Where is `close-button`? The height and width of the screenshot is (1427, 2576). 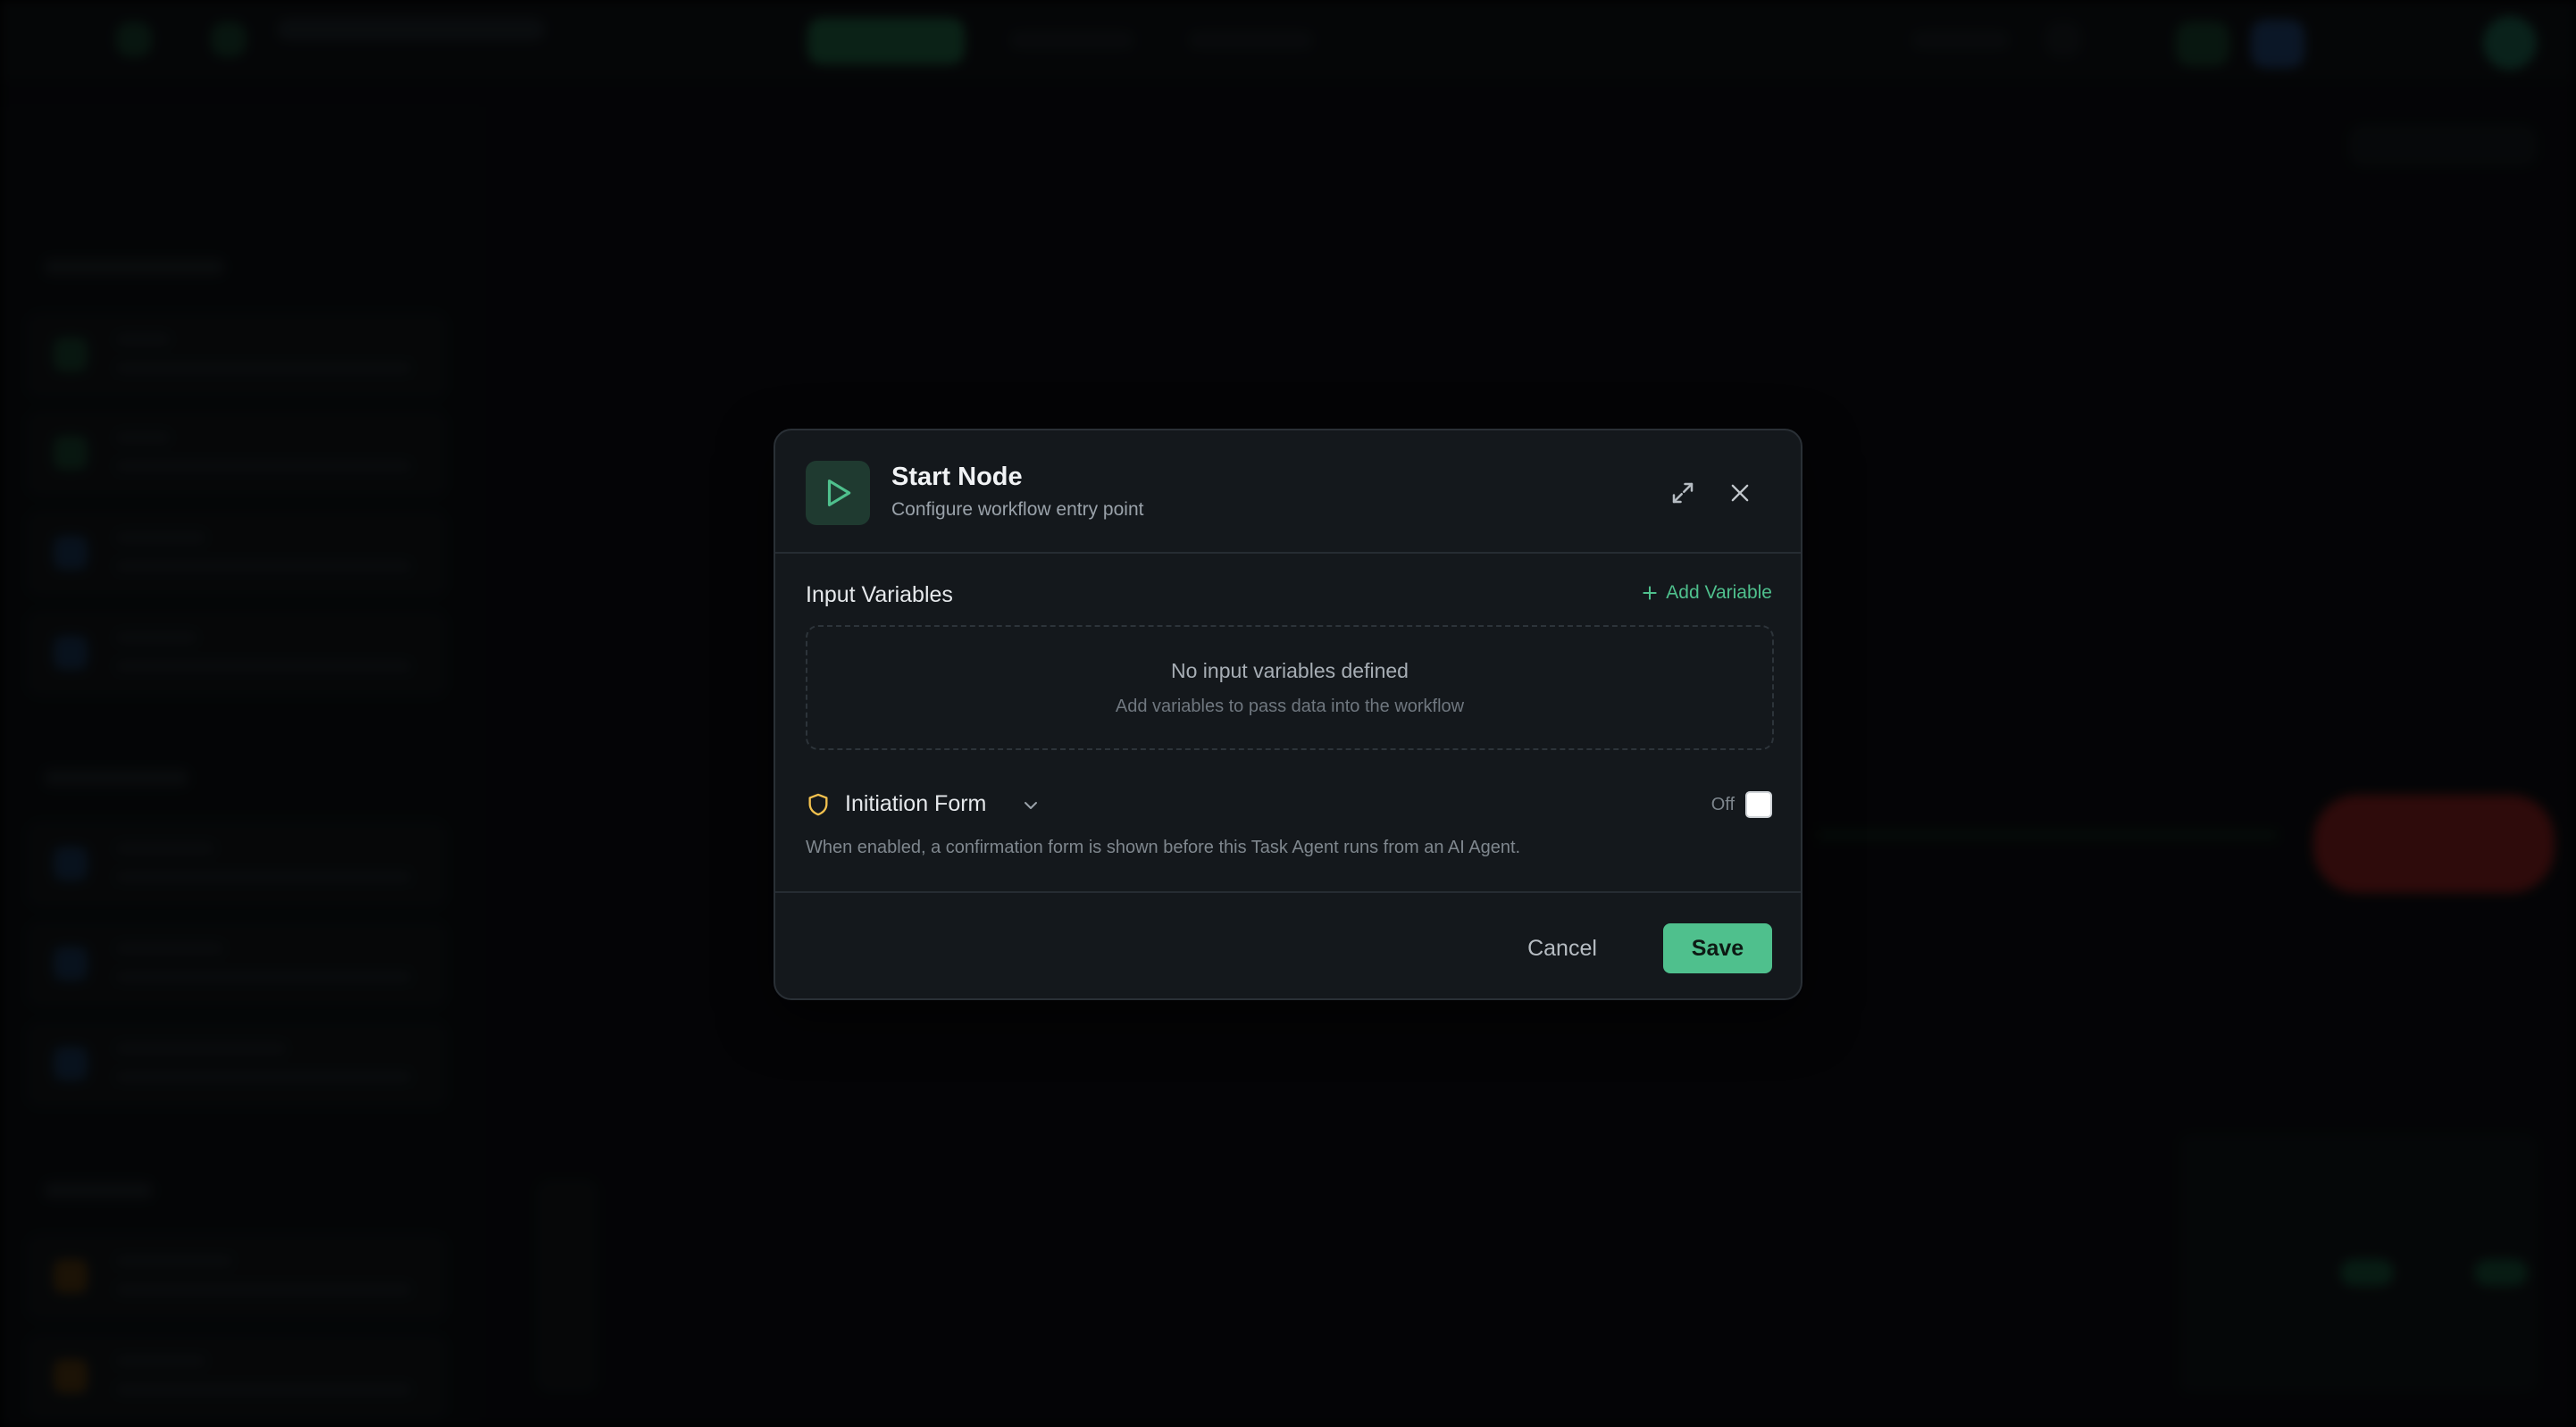 close-button is located at coordinates (1740, 493).